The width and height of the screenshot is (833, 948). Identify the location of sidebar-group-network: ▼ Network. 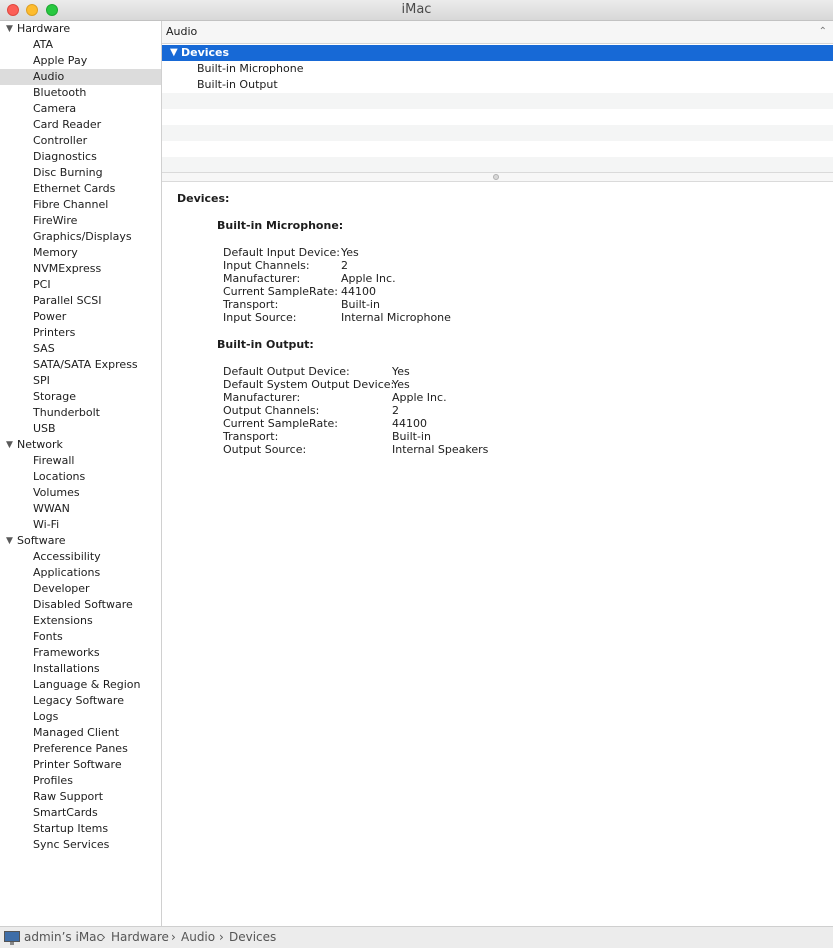
(80, 445).